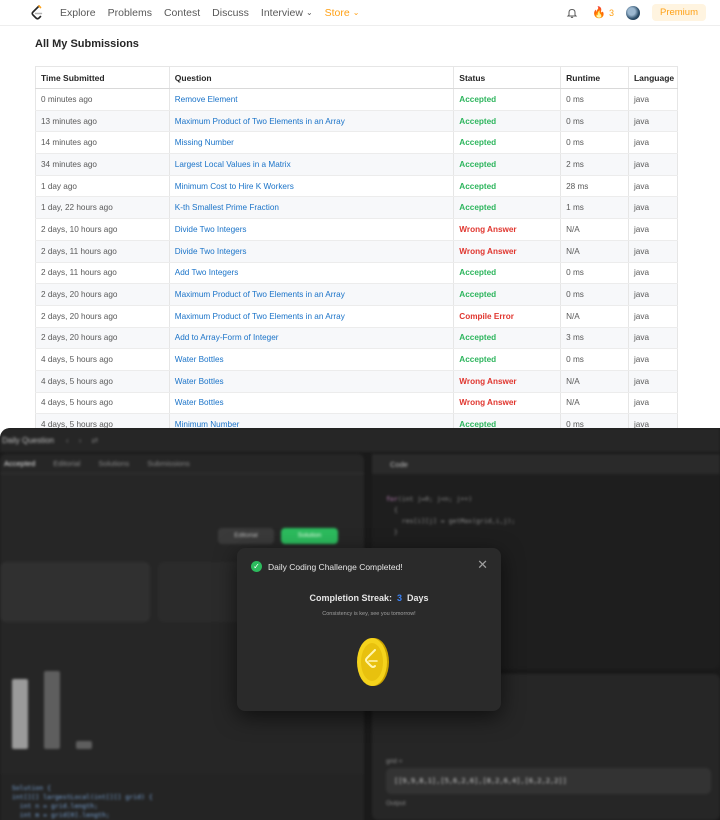  What do you see at coordinates (311, 338) in the screenshot?
I see `question-link: Add to Array-Form of Integer` at bounding box center [311, 338].